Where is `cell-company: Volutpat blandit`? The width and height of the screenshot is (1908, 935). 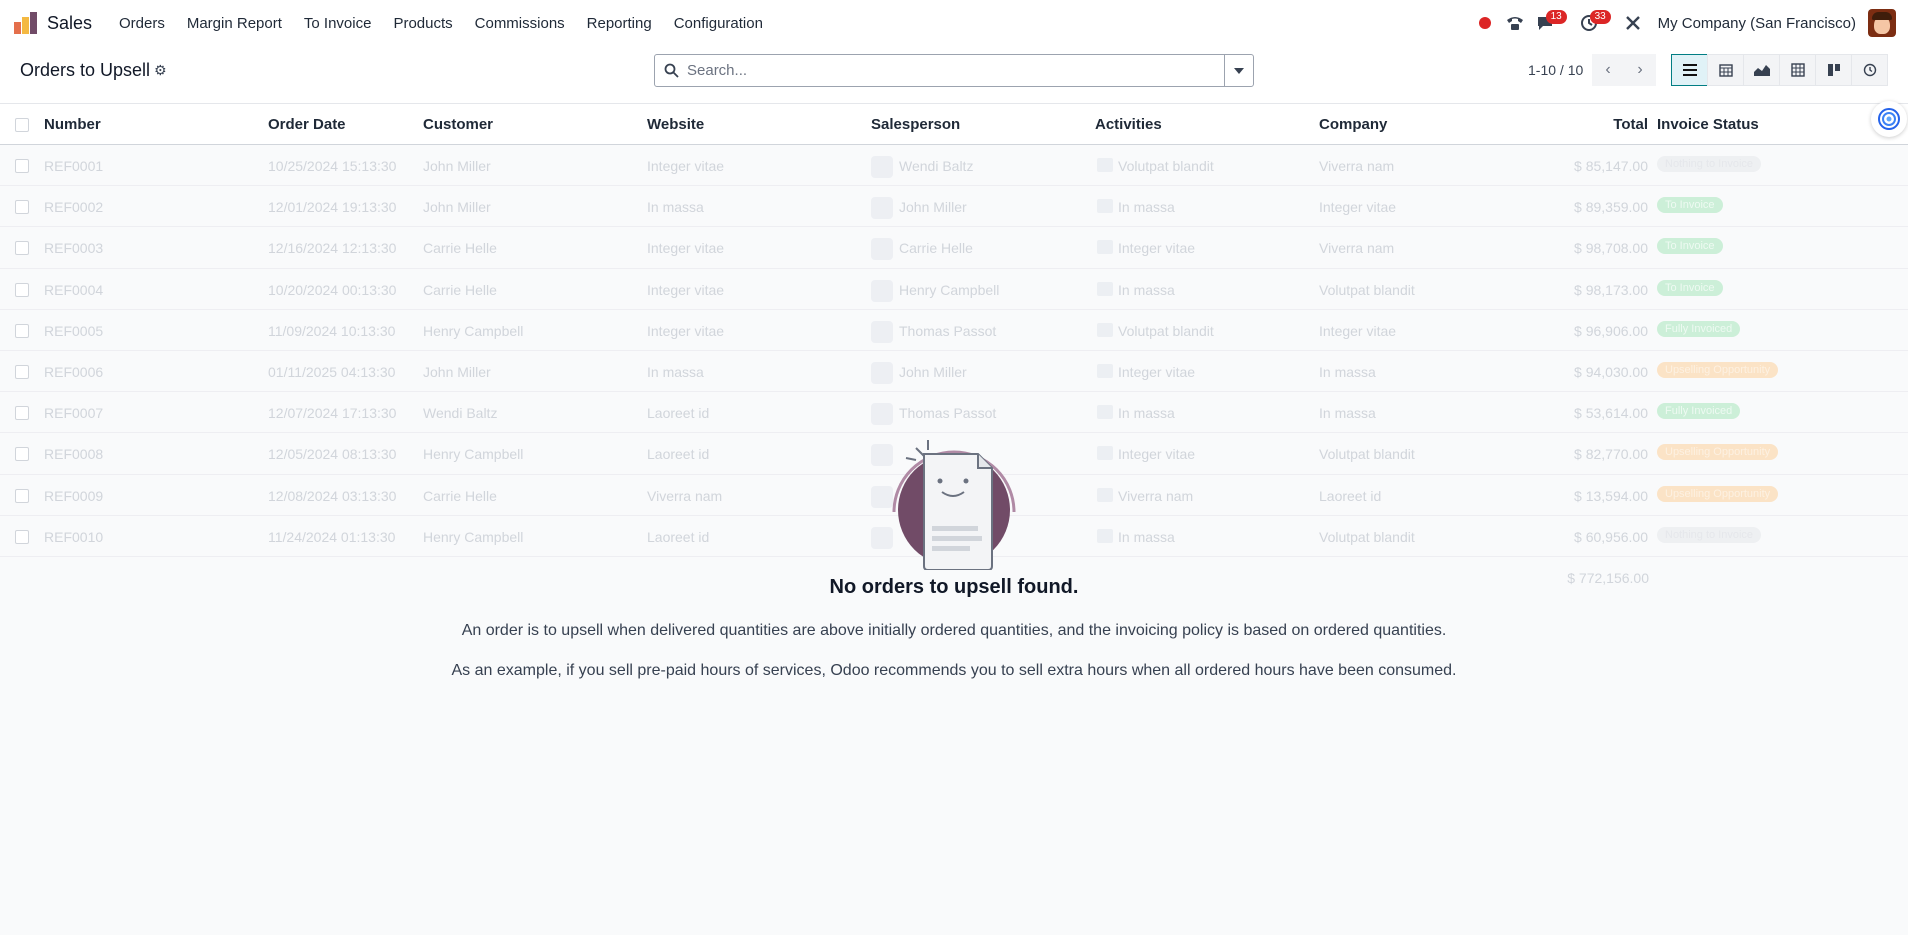 cell-company: Volutpat blandit is located at coordinates (1367, 454).